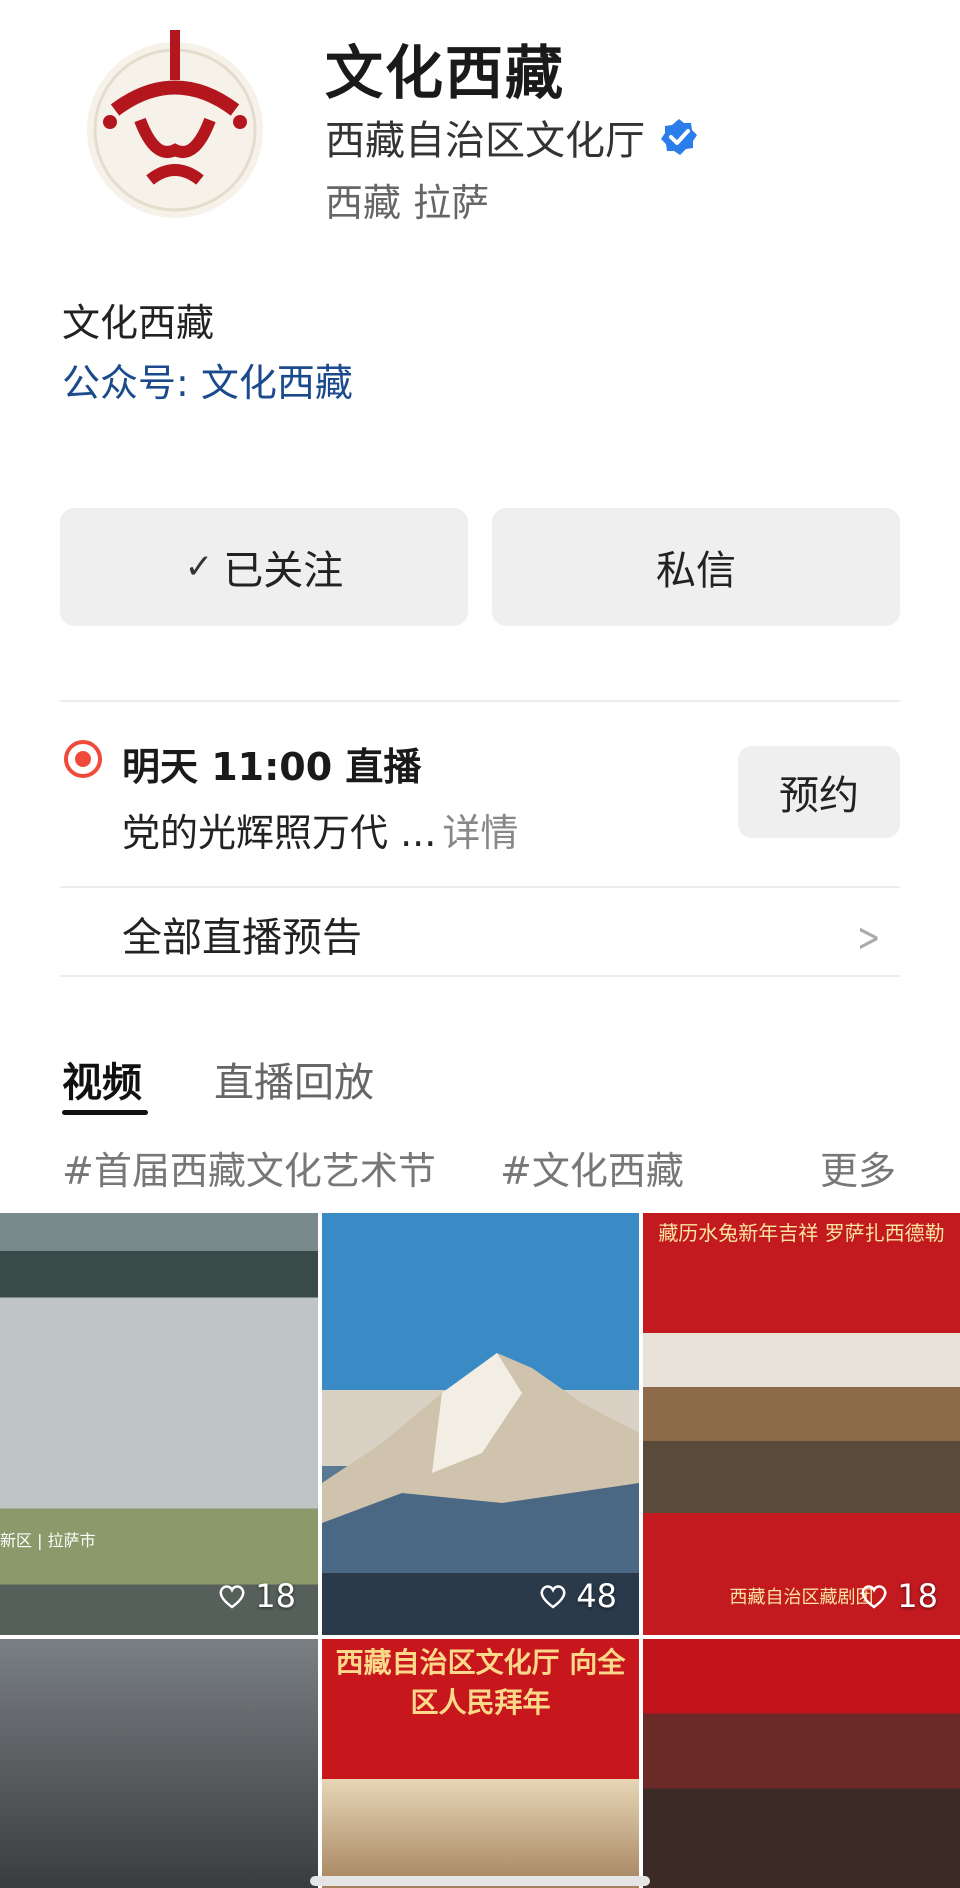 The image size is (960, 1888). What do you see at coordinates (83, 759) in the screenshot?
I see `live-record-icon` at bounding box center [83, 759].